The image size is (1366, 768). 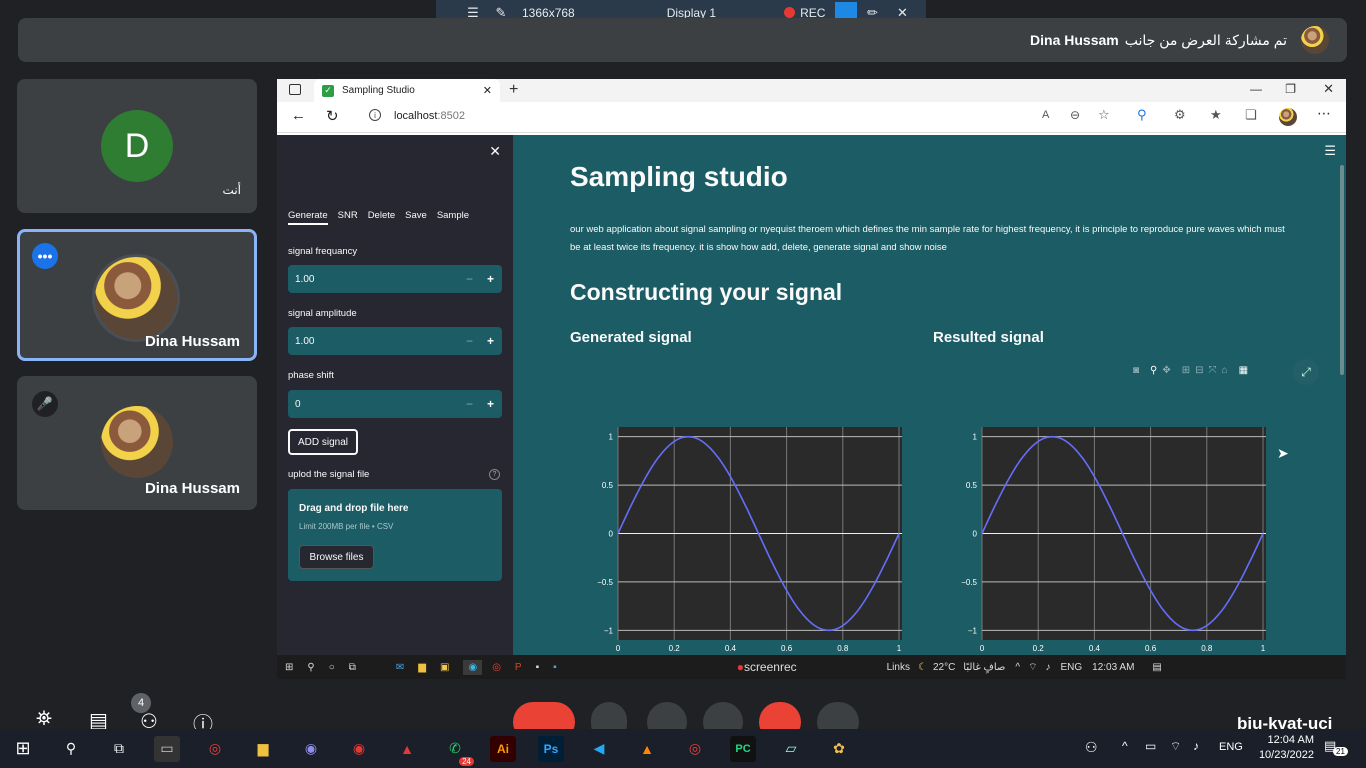 What do you see at coordinates (1251, 115) in the screenshot?
I see `collections-icon: ❏` at bounding box center [1251, 115].